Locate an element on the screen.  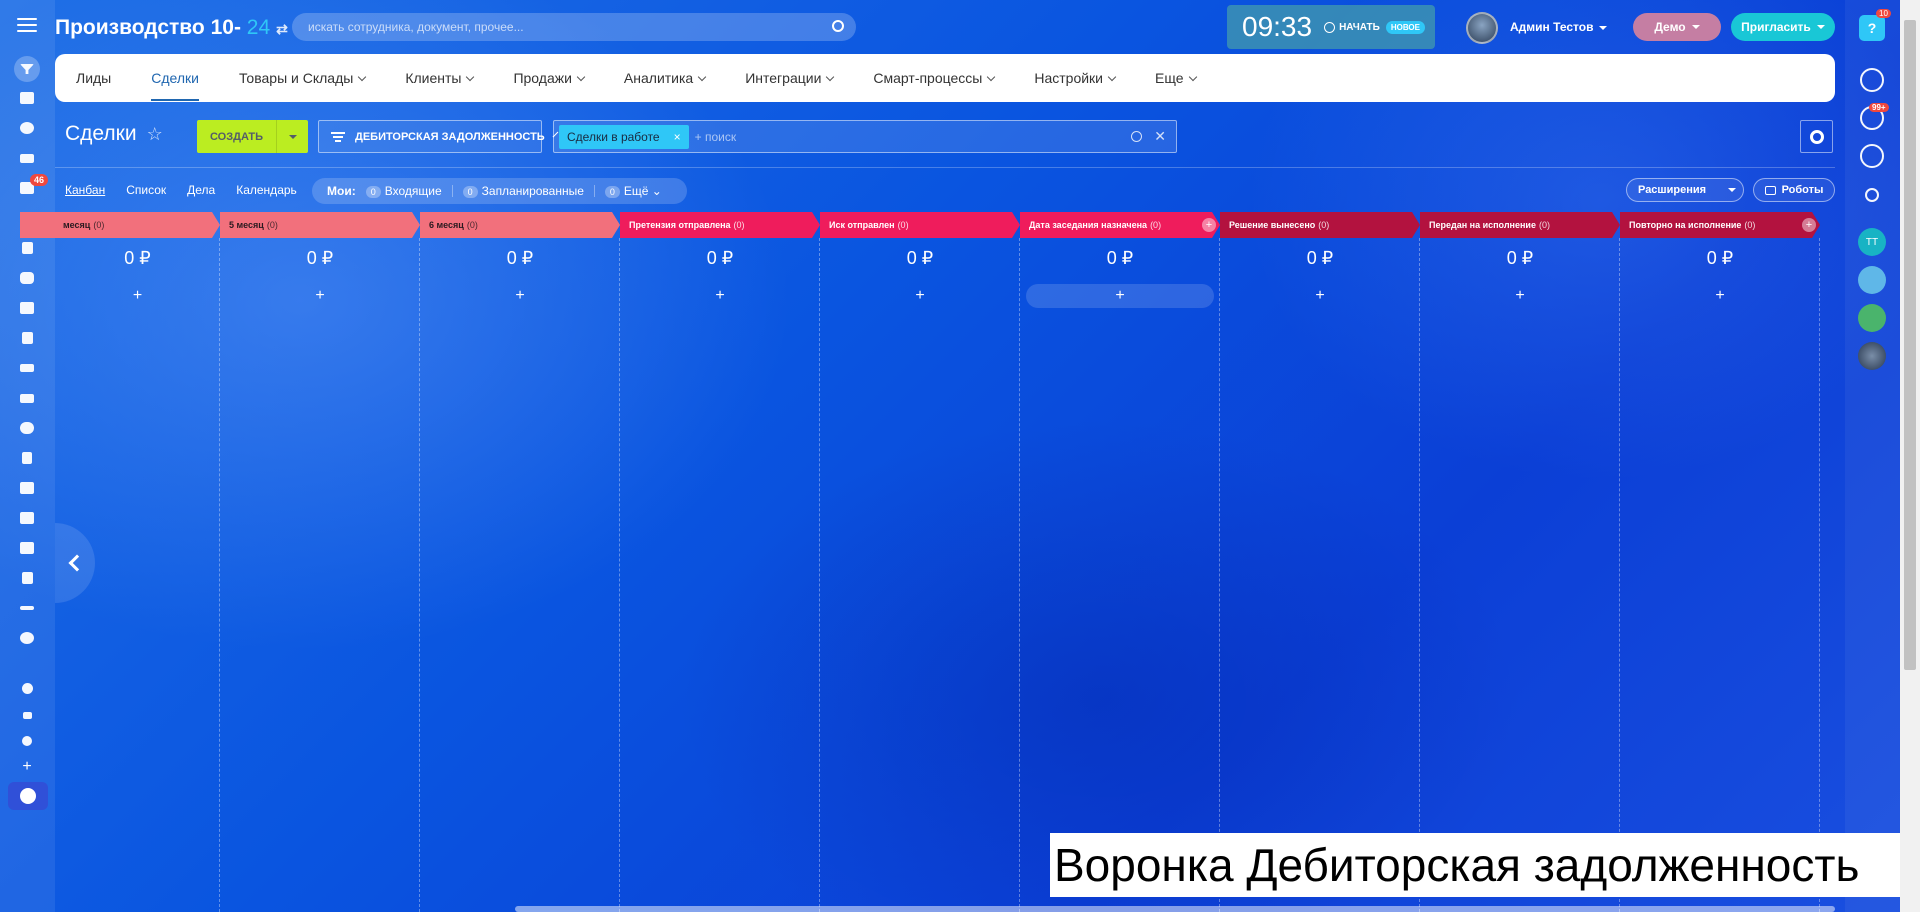
chat-bubble-icon is located at coordinates (1872, 280).